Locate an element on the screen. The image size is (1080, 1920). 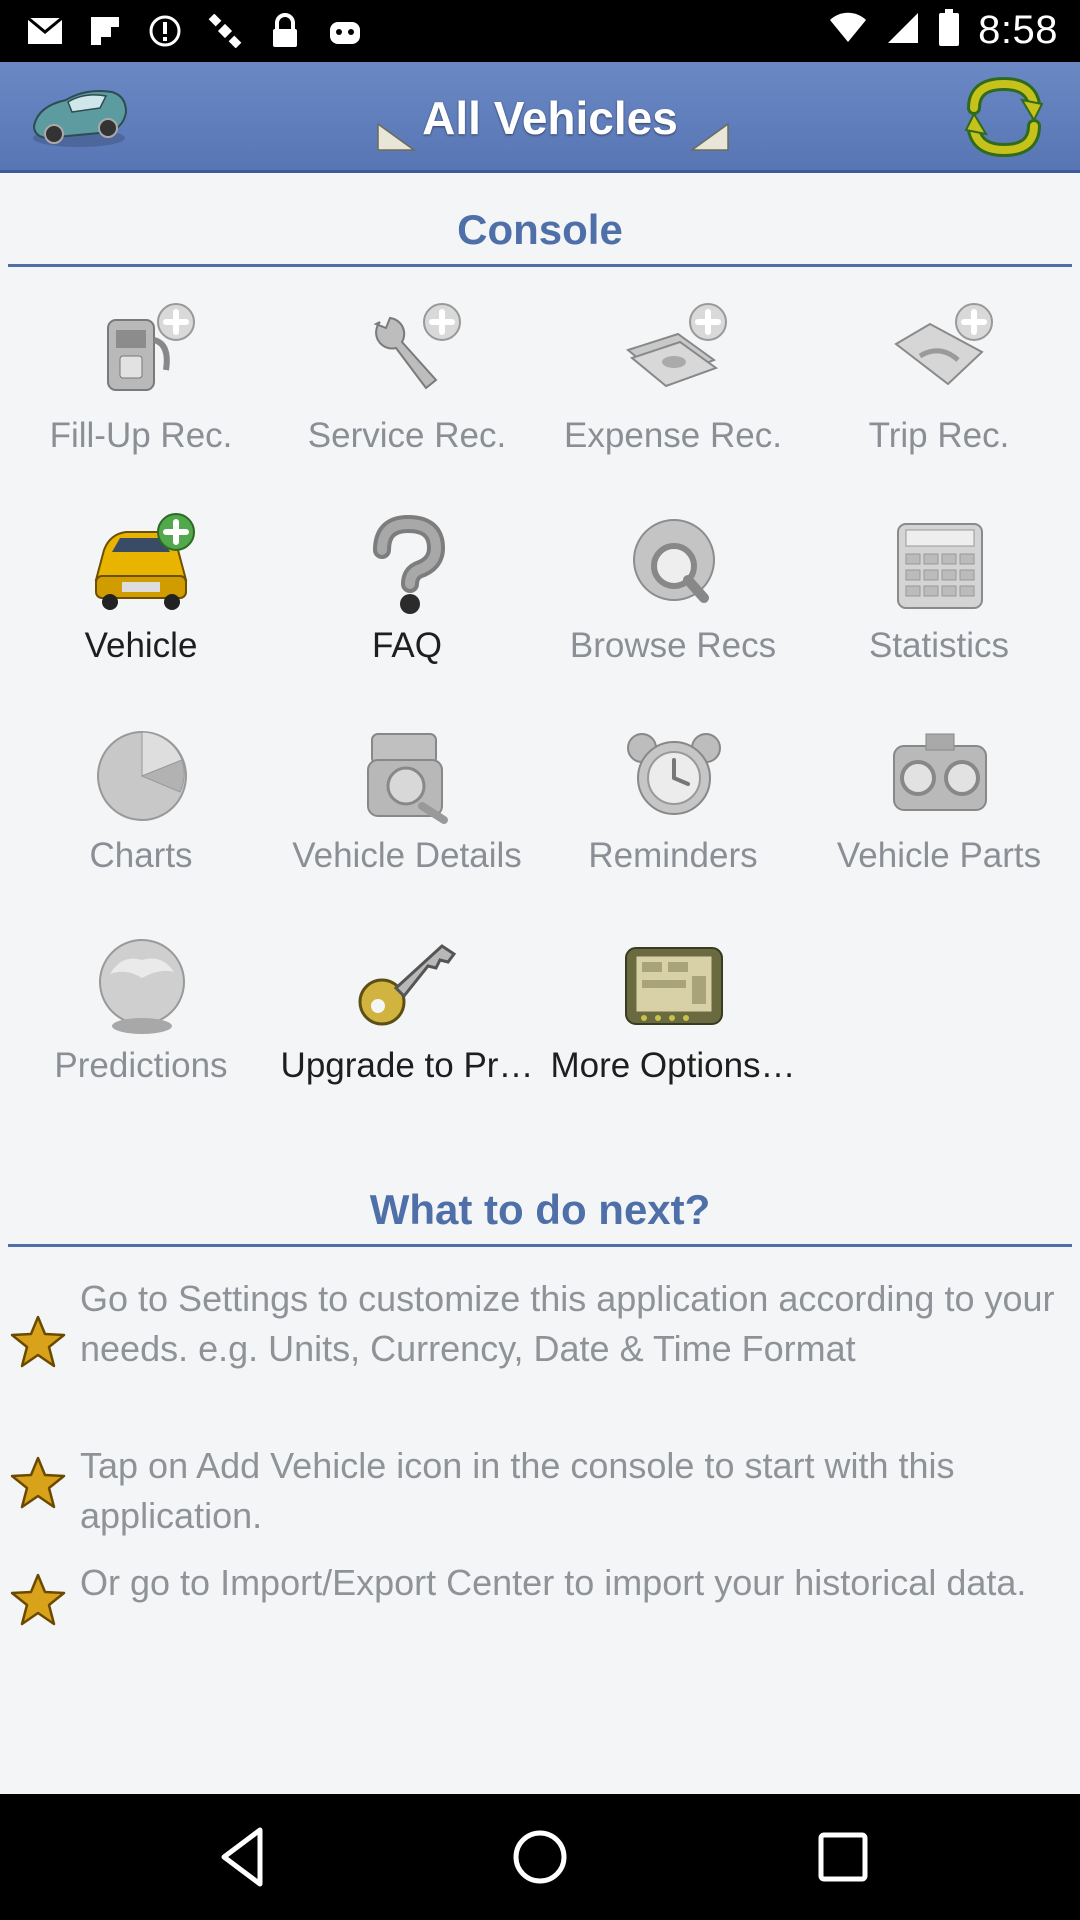
signal-icon is located at coordinates (903, 30).